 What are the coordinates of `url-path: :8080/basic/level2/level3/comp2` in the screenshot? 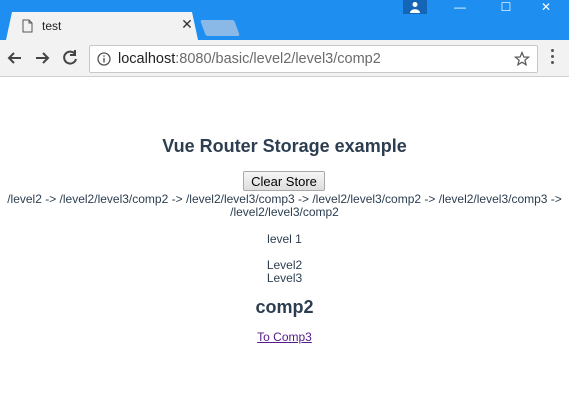 It's located at (278, 59).